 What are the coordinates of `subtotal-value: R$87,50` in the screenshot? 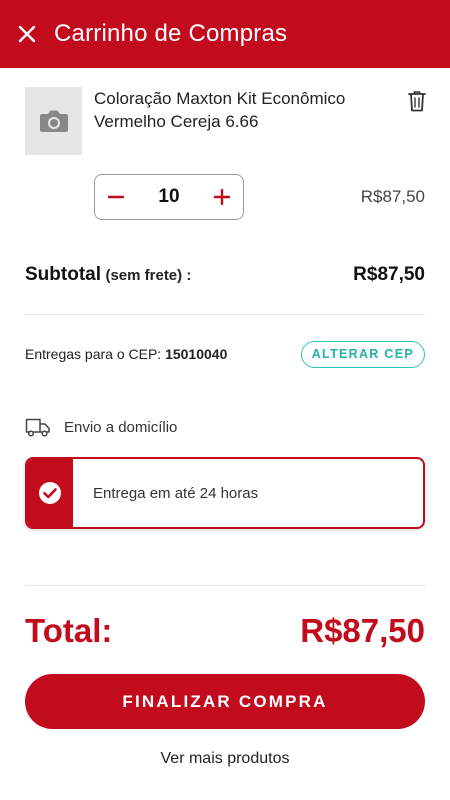 It's located at (389, 274).